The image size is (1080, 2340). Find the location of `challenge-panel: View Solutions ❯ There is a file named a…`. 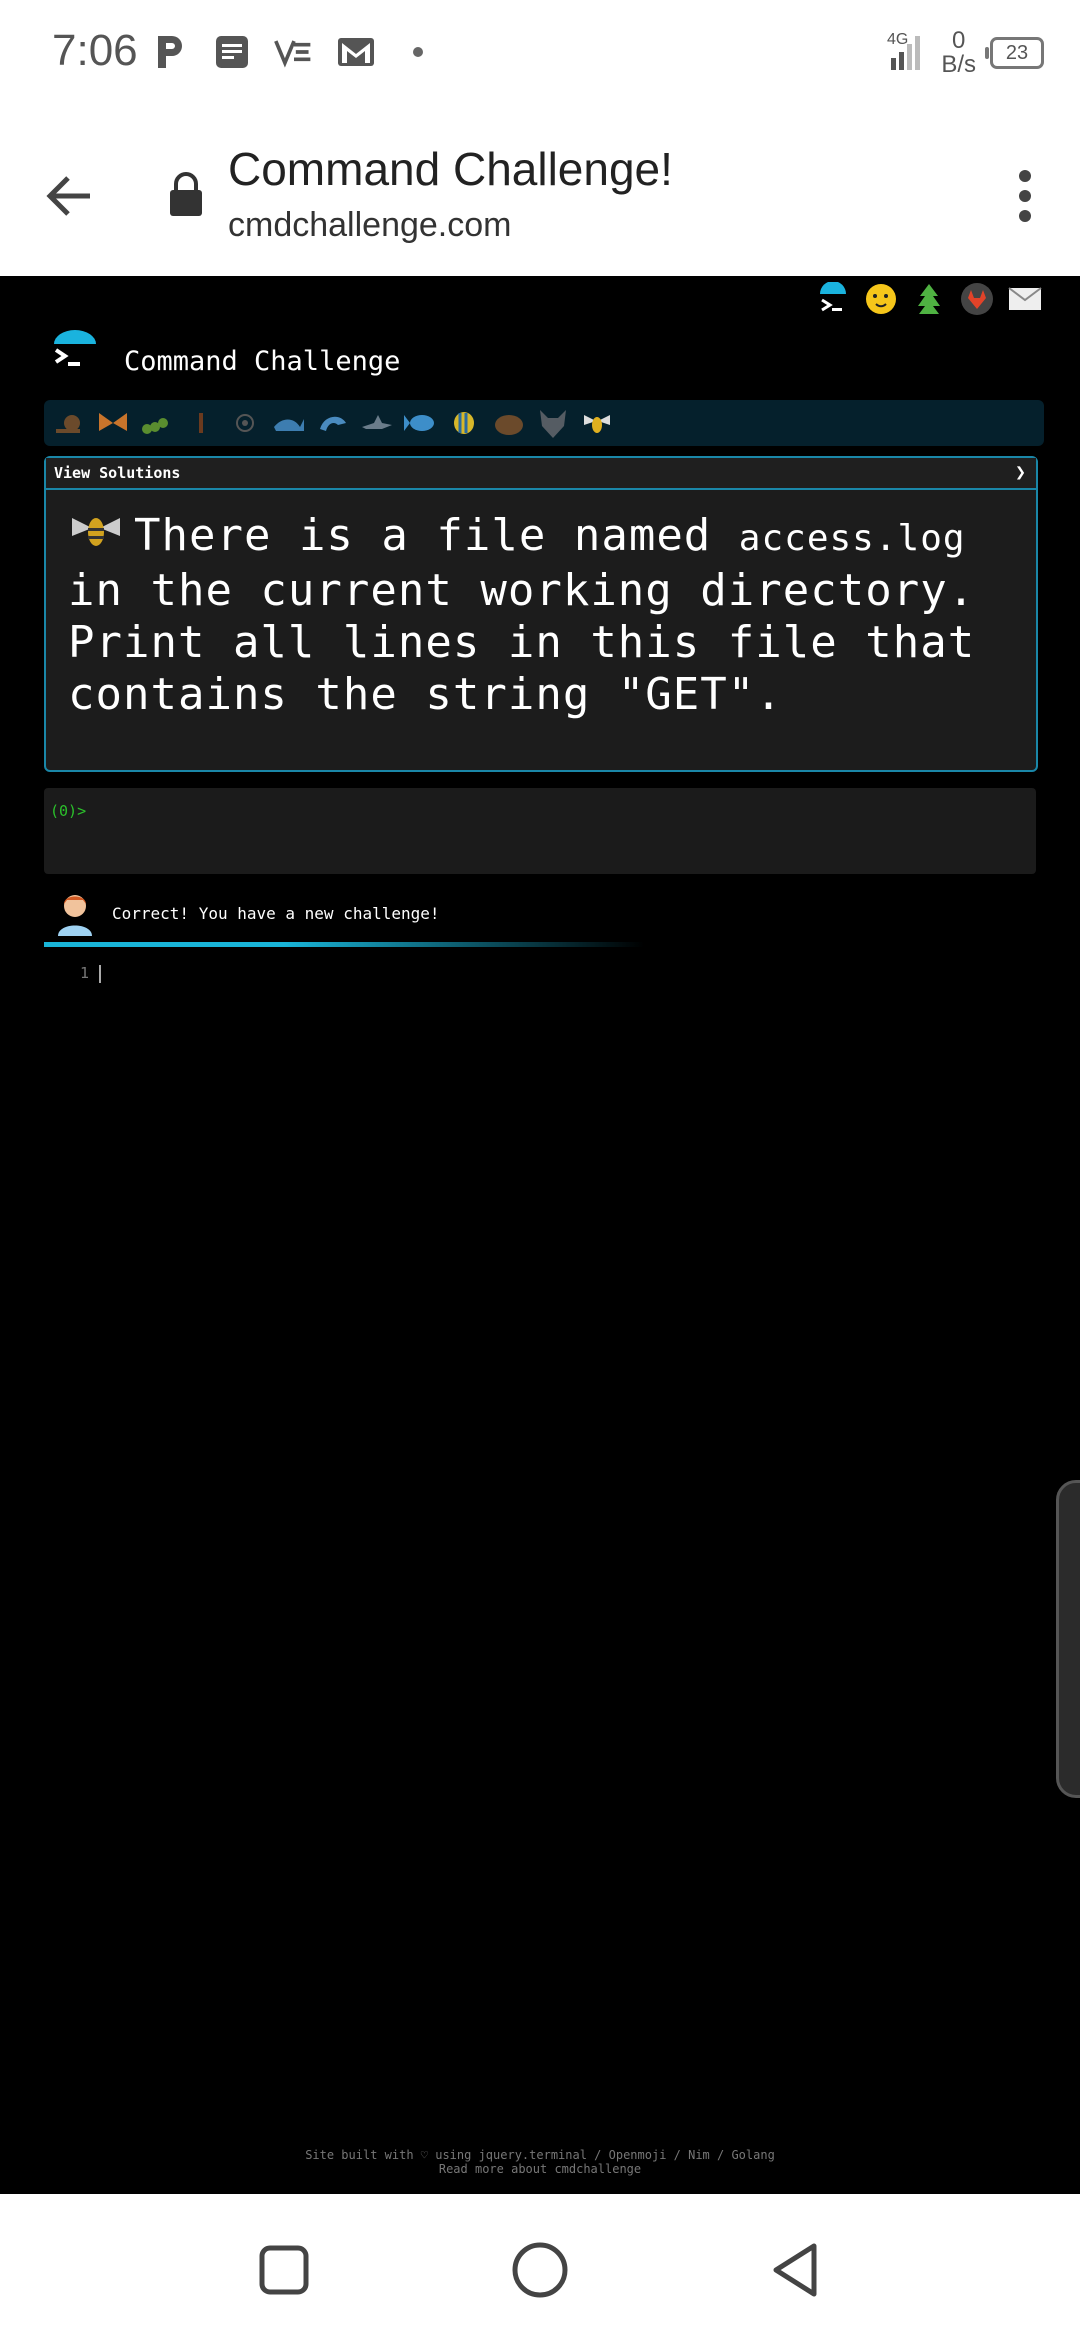

challenge-panel: View Solutions ❯ There is a file named a… is located at coordinates (541, 614).